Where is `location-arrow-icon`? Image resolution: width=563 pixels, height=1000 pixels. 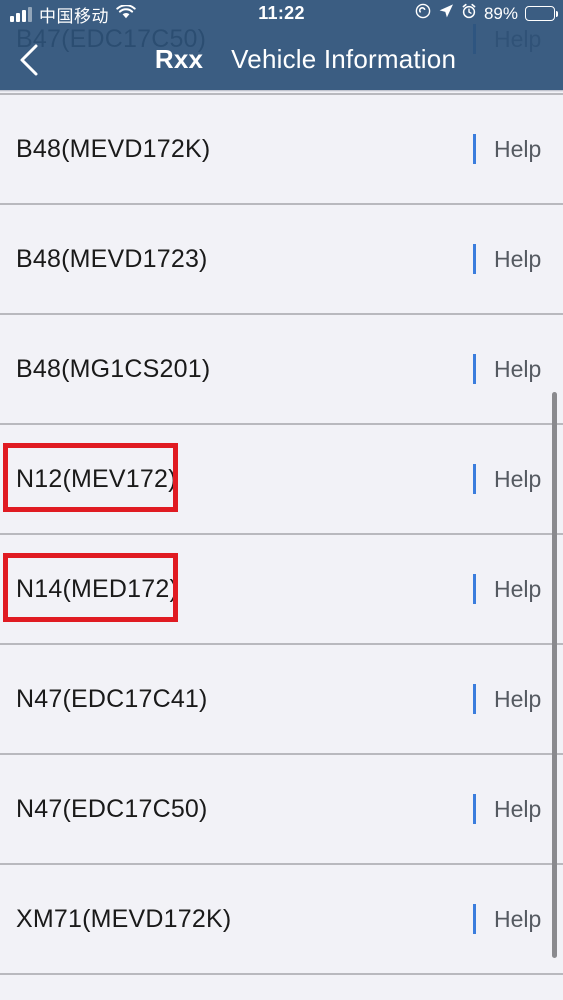
location-arrow-icon is located at coordinates (446, 13).